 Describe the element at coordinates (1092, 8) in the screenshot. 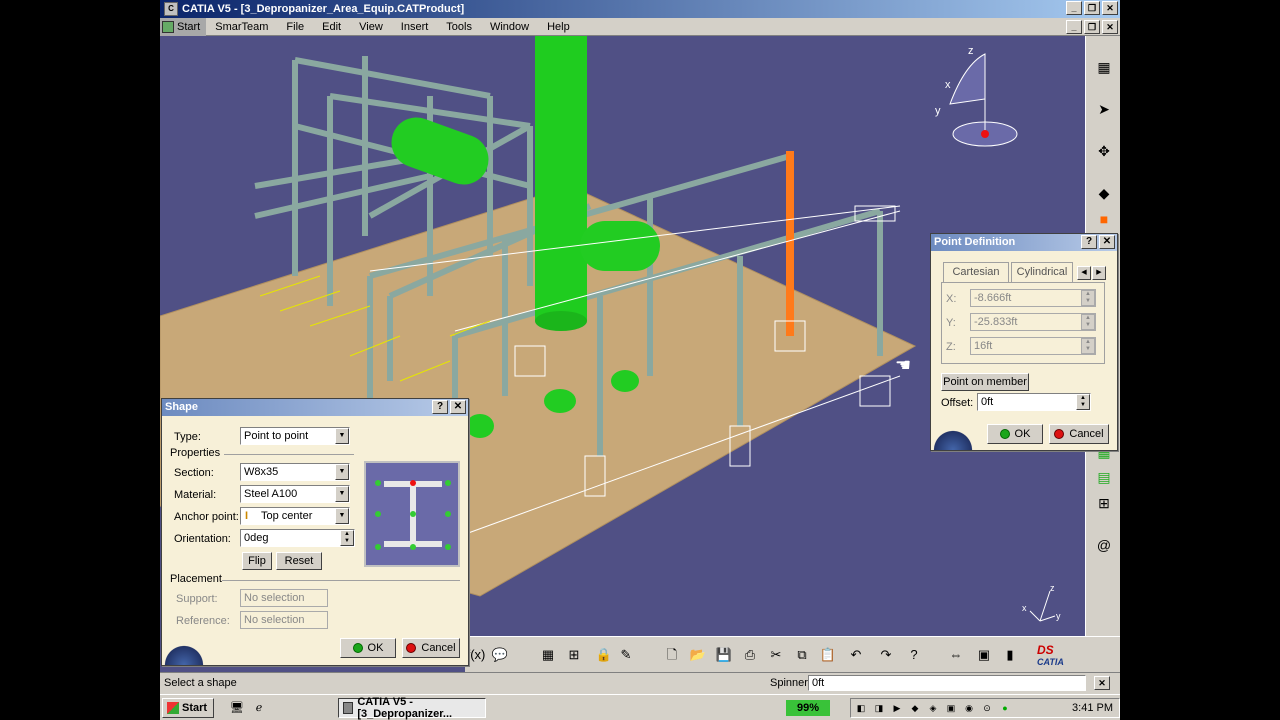

I see `restore-button: ❐` at that location.